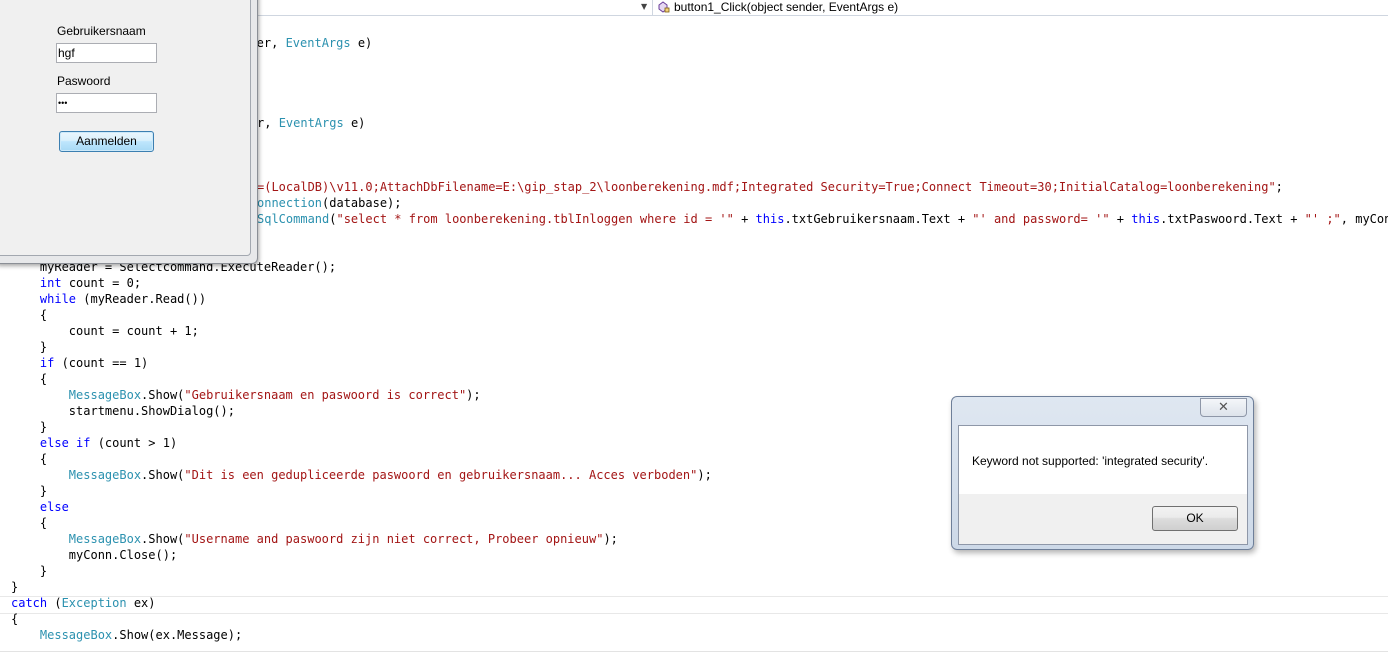 This screenshot has height=655, width=1388. I want to click on code-keyword: int, so click(50, 283).